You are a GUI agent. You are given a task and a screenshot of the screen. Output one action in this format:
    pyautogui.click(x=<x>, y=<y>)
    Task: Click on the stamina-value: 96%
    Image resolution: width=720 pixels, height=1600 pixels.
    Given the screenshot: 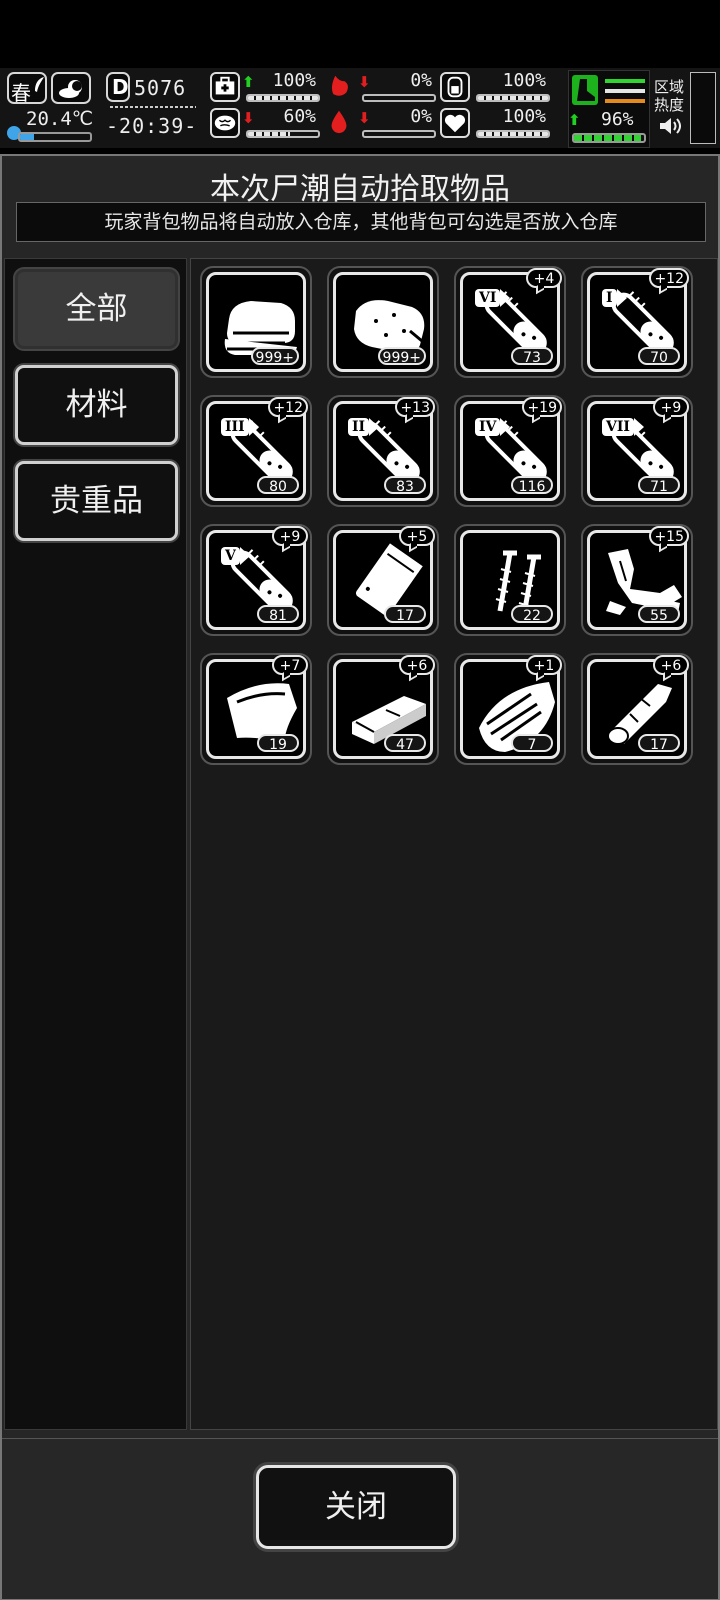 What is the action you would take?
    pyautogui.click(x=617, y=119)
    